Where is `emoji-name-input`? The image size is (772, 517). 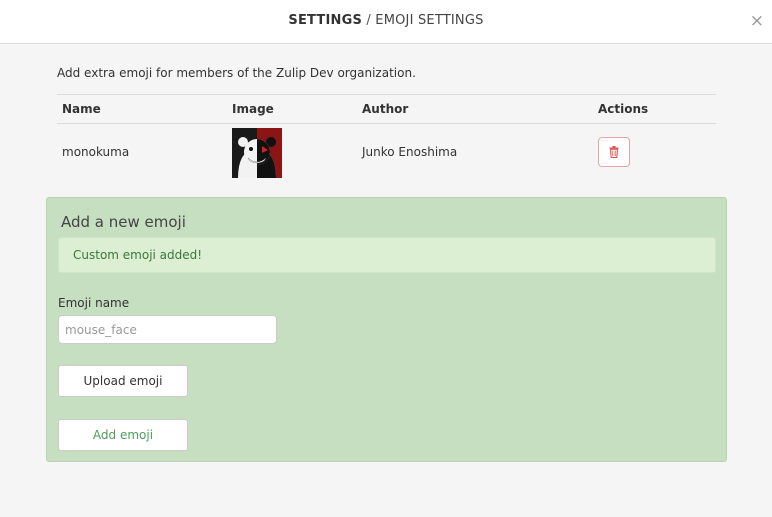
emoji-name-input is located at coordinates (167, 329).